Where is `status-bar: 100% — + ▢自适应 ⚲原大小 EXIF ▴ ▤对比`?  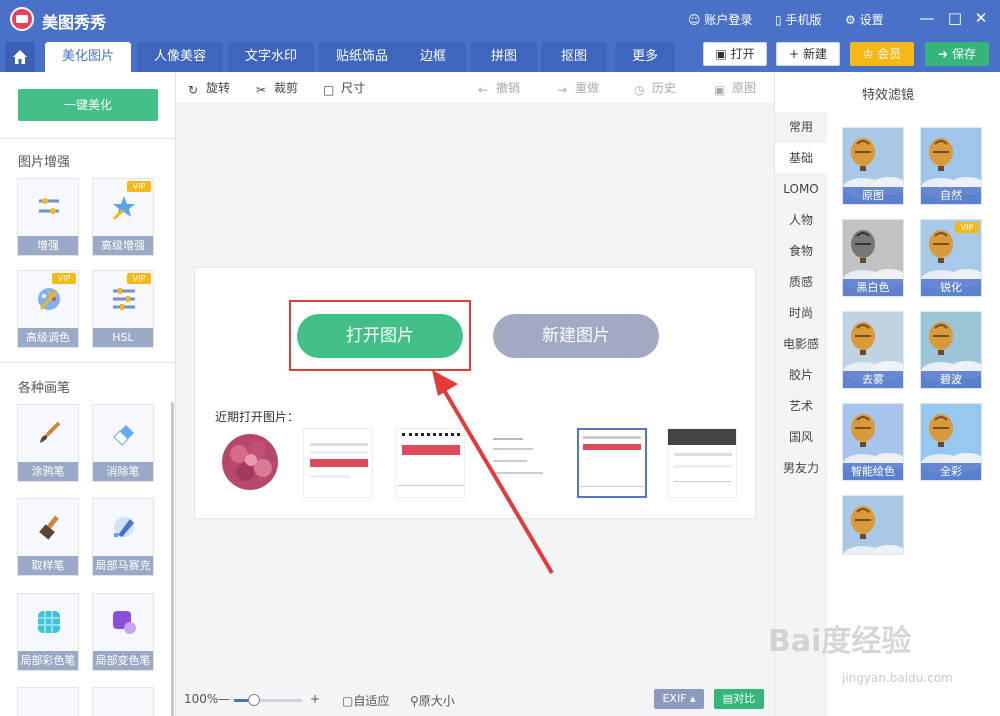
status-bar: 100% — + ▢自适应 ⚲原大小 EXIF ▴ ▤对比 is located at coordinates (475, 700).